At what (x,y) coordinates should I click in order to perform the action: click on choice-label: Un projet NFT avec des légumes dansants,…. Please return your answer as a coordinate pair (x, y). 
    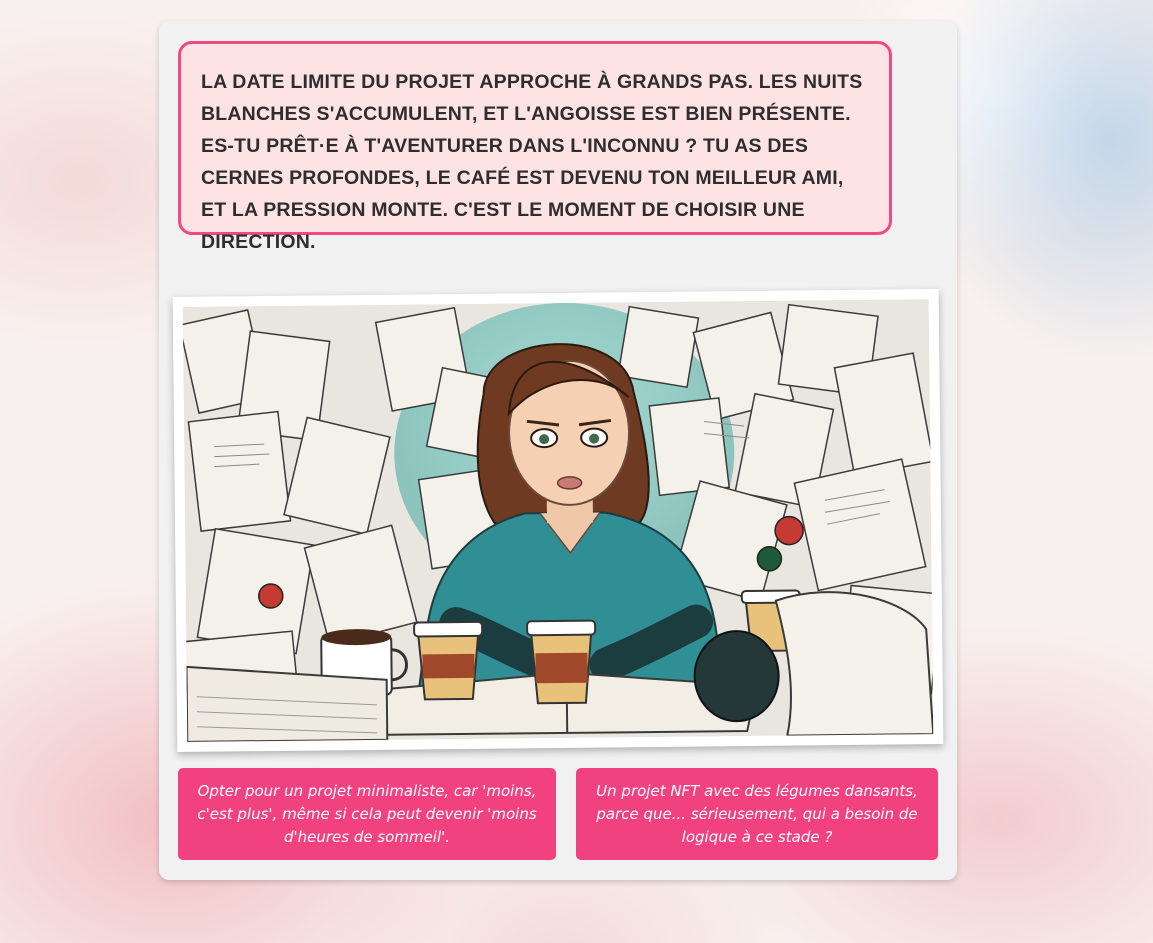
    Looking at the image, I should click on (757, 813).